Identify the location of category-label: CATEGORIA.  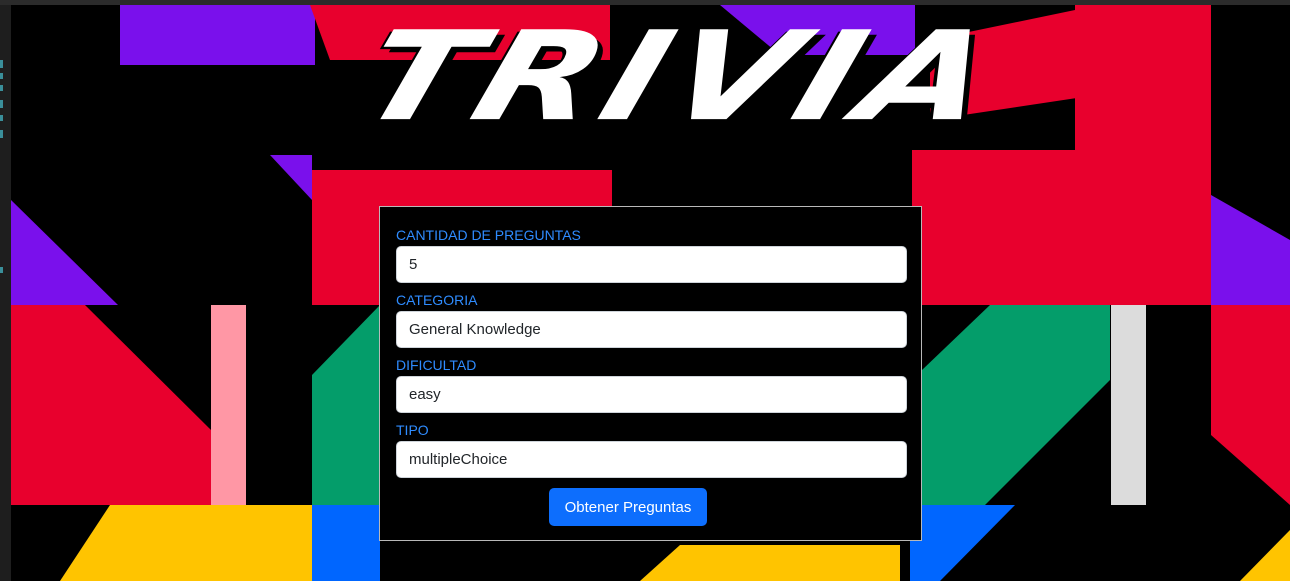
(437, 300).